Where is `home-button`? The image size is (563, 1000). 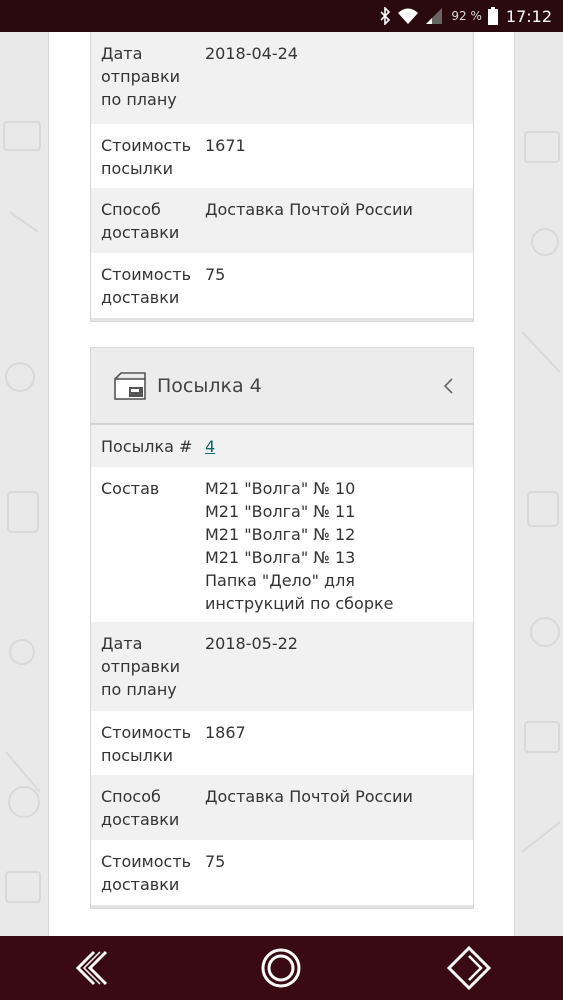 home-button is located at coordinates (281, 968).